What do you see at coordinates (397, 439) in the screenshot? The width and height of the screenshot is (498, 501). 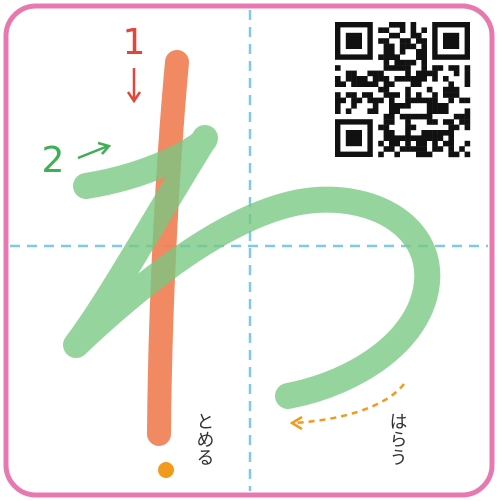 I see `sweep-label: はらう` at bounding box center [397, 439].